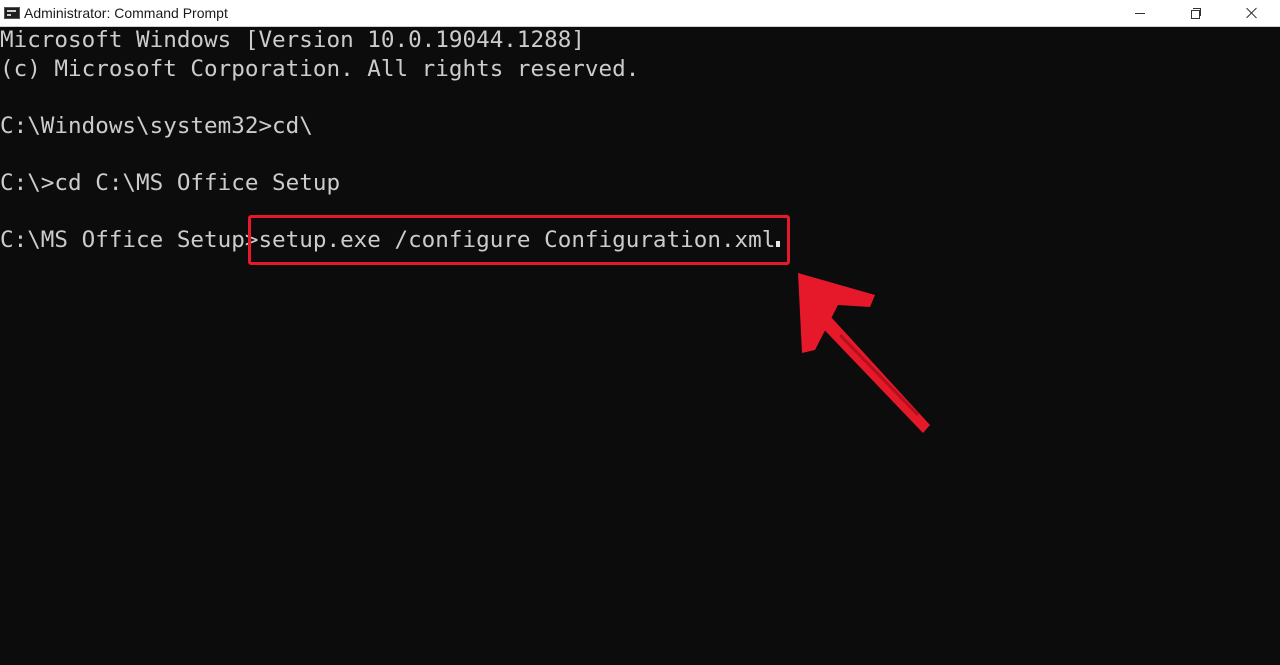 The width and height of the screenshot is (1280, 665). I want to click on command-highlight-box, so click(519, 240).